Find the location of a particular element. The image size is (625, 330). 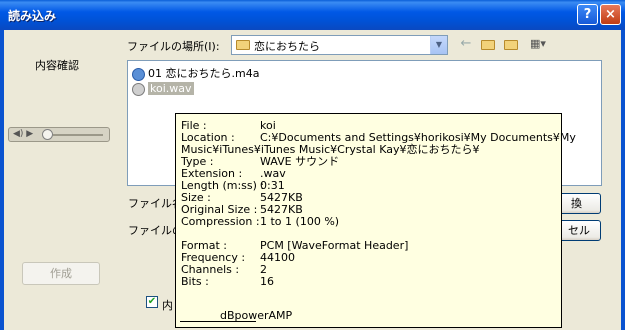

back-icon: ← is located at coordinates (466, 44).